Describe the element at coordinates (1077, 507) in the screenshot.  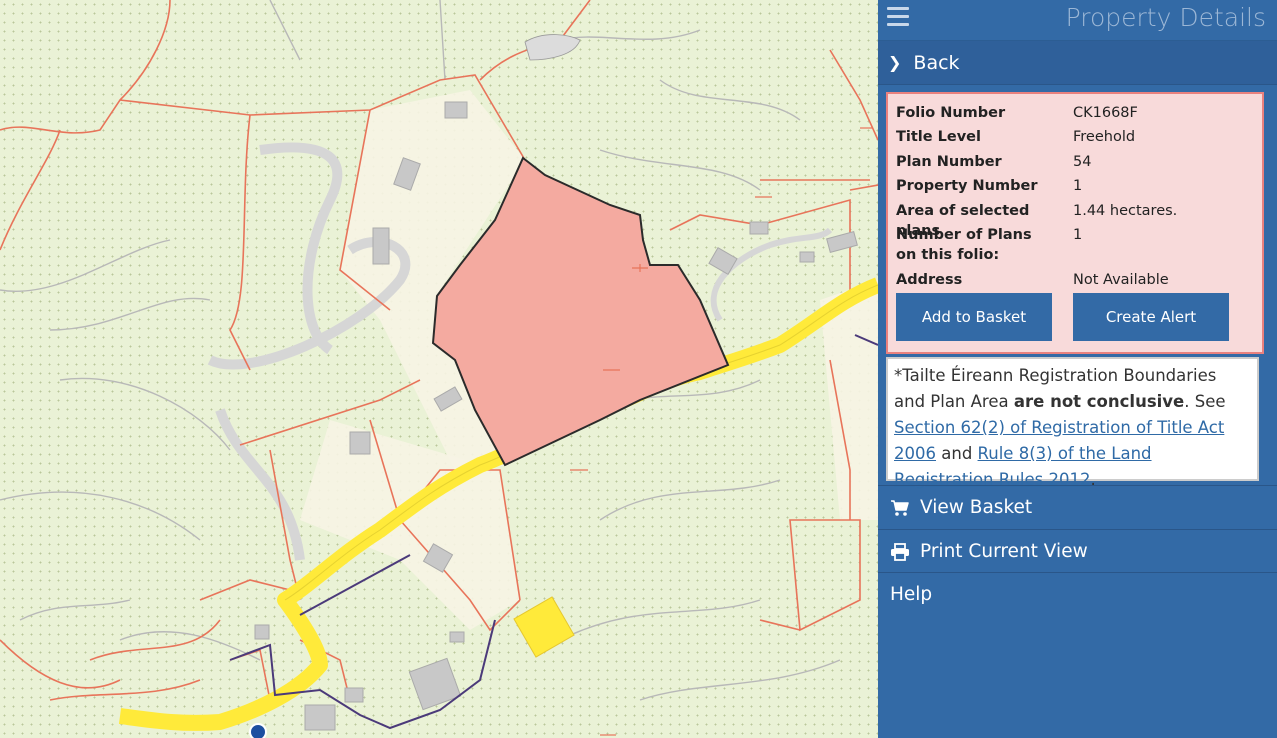
I see `view-basket-button: View Basket` at that location.